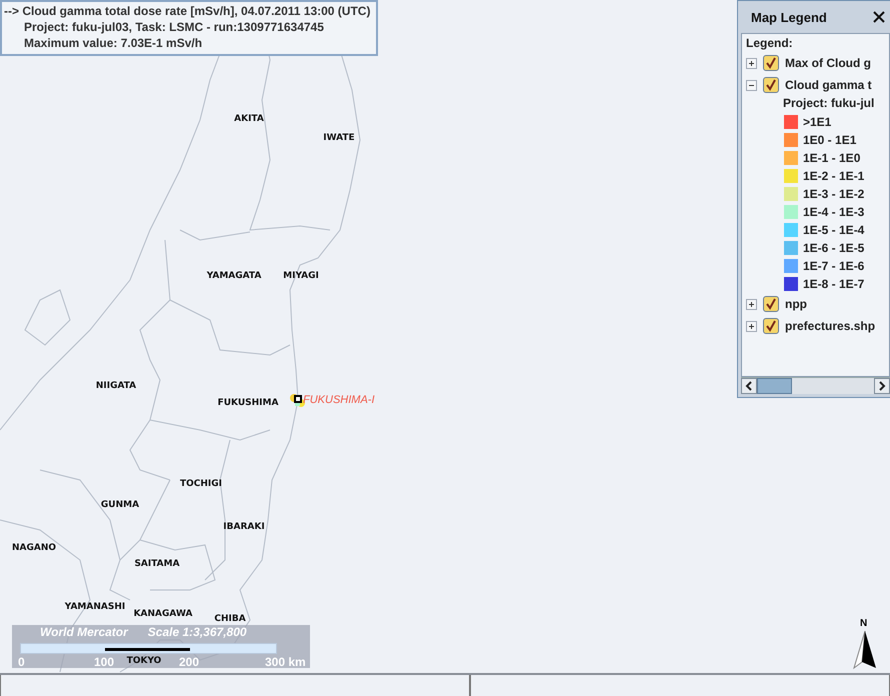  Describe the element at coordinates (833, 212) in the screenshot. I see `class-label: 1E-4 - 1E-3` at that location.